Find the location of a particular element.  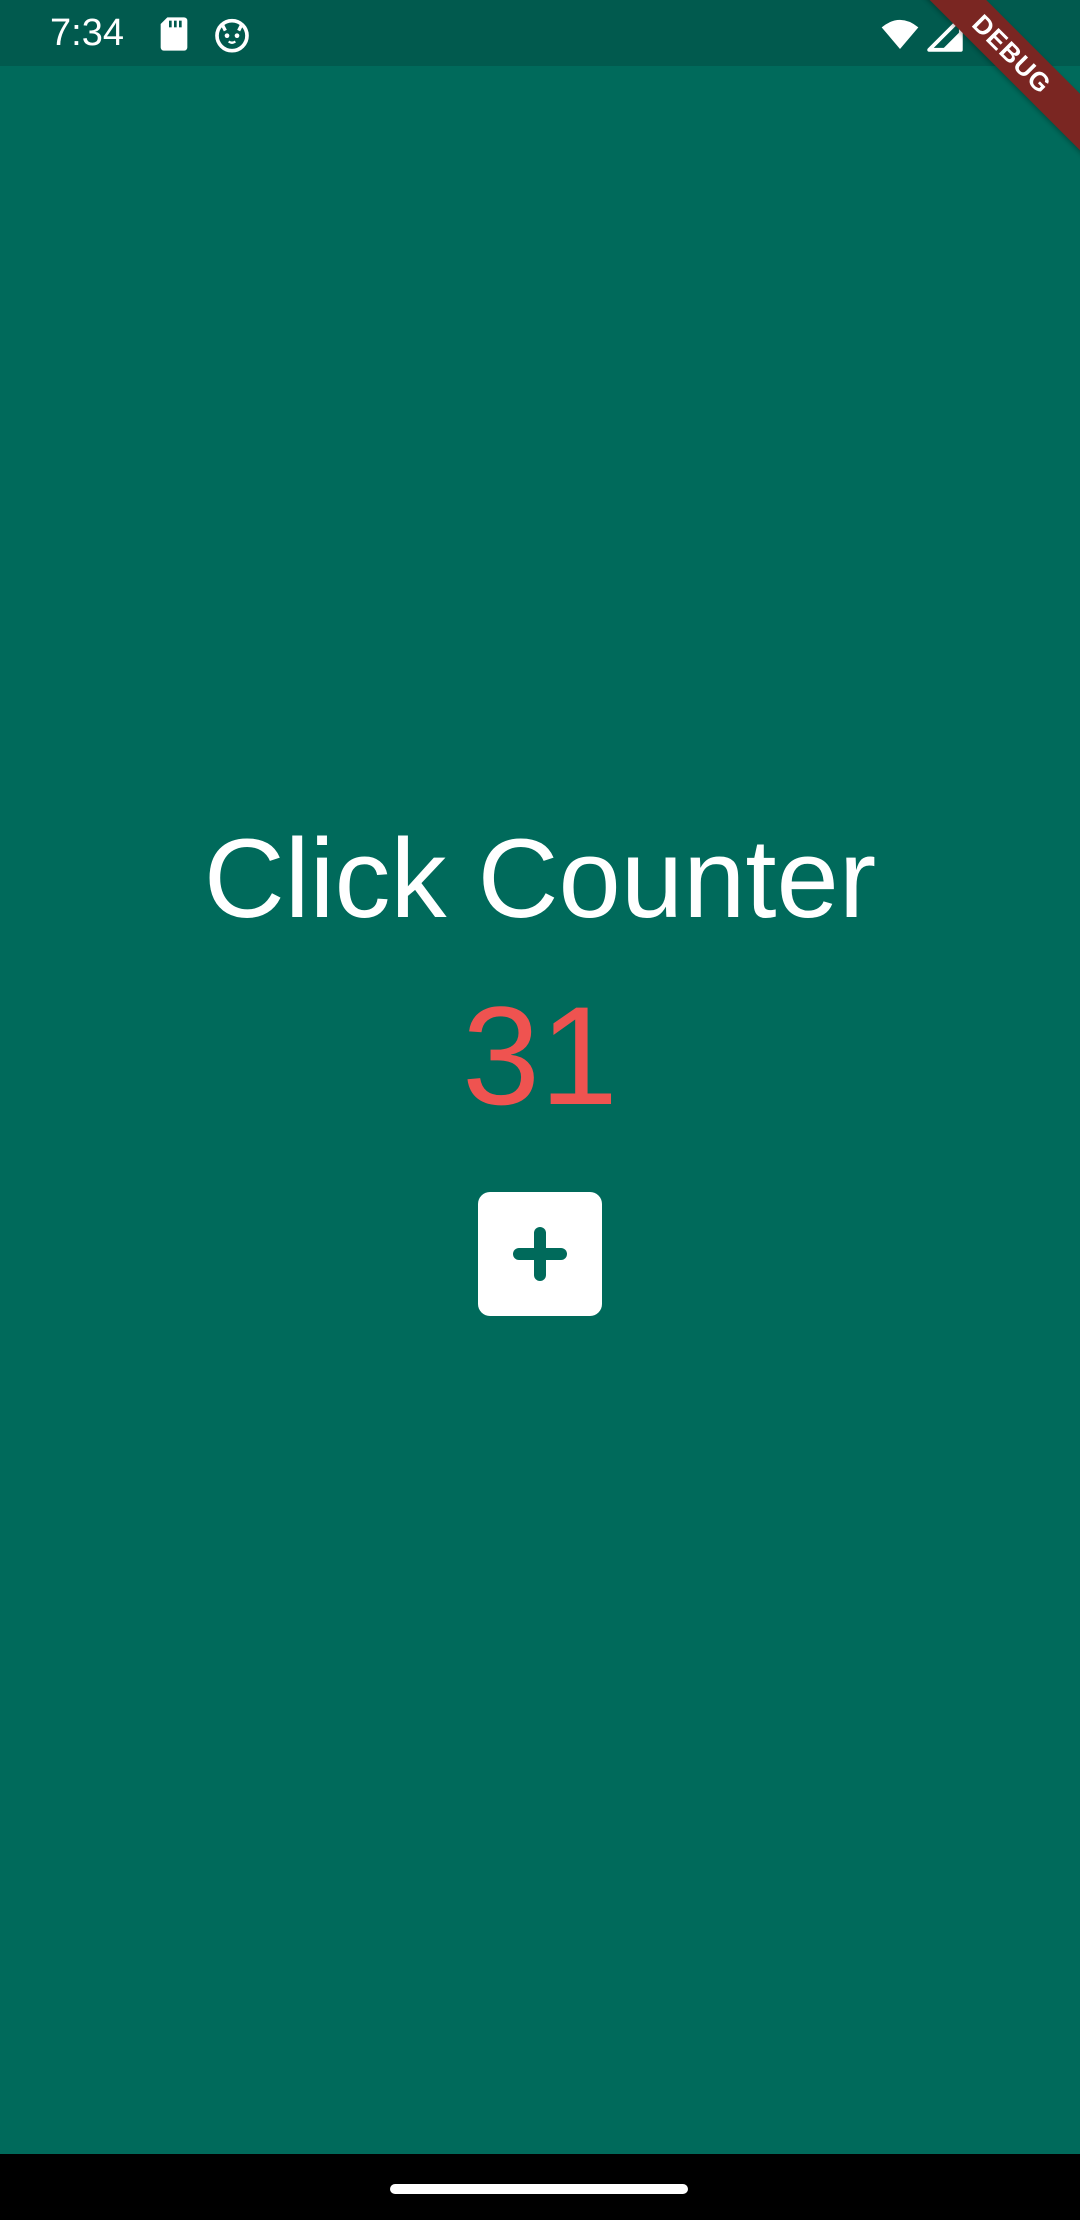

home-gesture-handle is located at coordinates (539, 2189).